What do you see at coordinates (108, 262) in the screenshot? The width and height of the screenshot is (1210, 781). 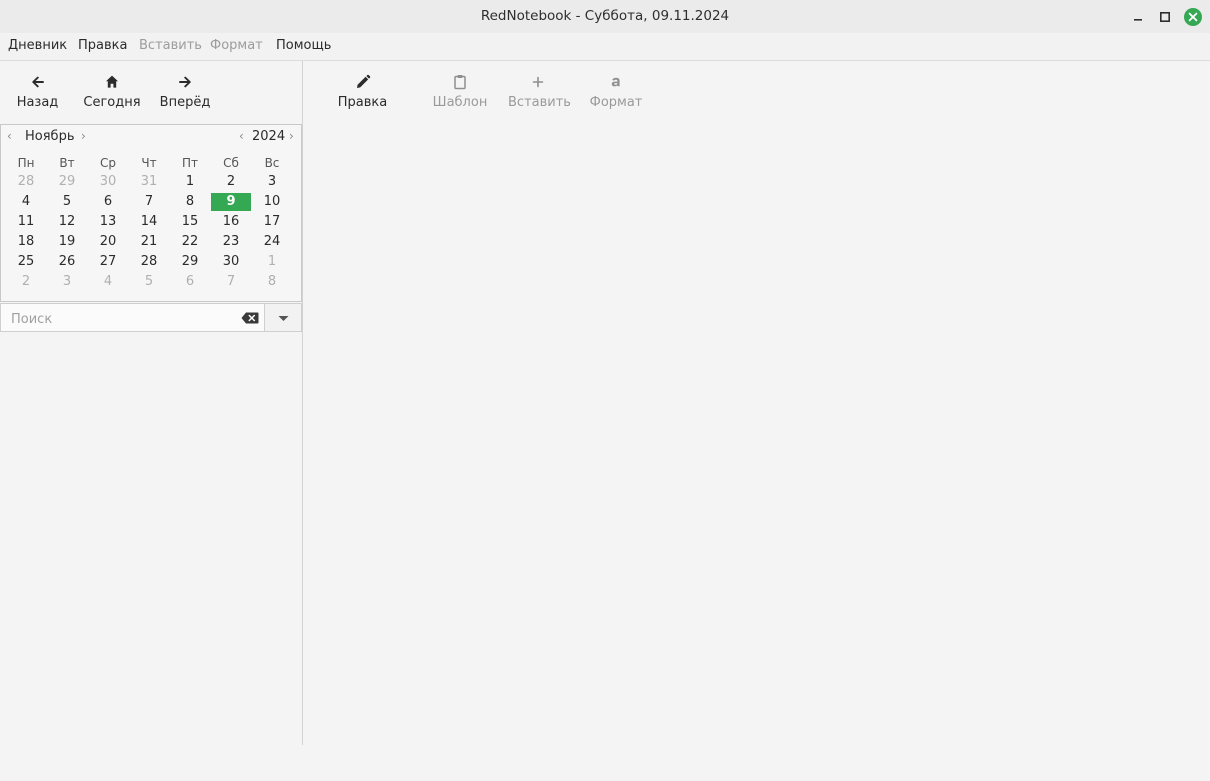 I see `calendar-day: 27` at bounding box center [108, 262].